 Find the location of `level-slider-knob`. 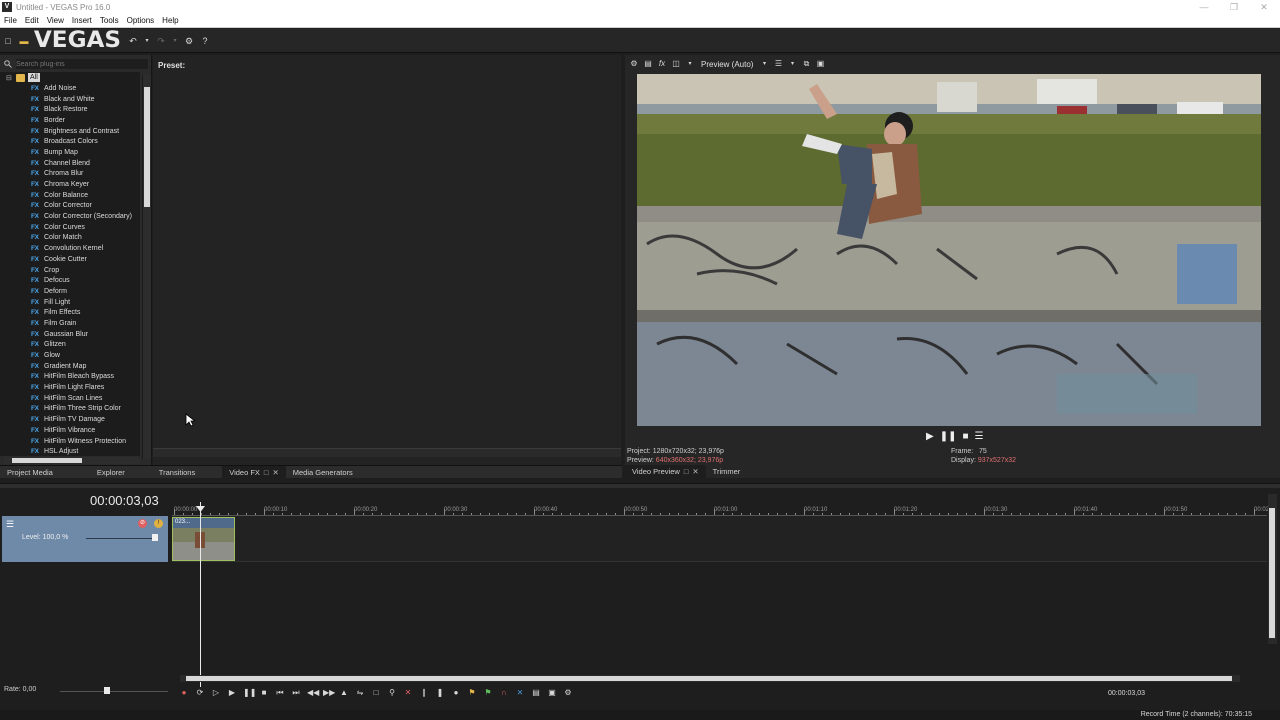

level-slider-knob is located at coordinates (155, 537).